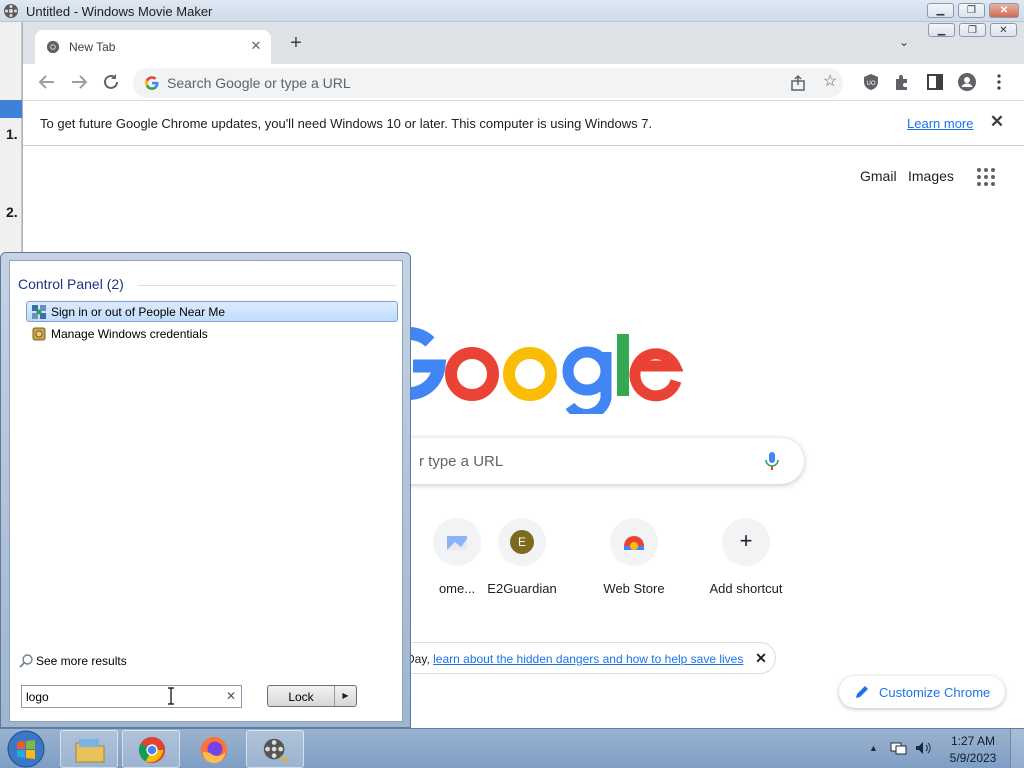 The width and height of the screenshot is (1024, 768). What do you see at coordinates (931, 176) in the screenshot?
I see `images-link: Images` at bounding box center [931, 176].